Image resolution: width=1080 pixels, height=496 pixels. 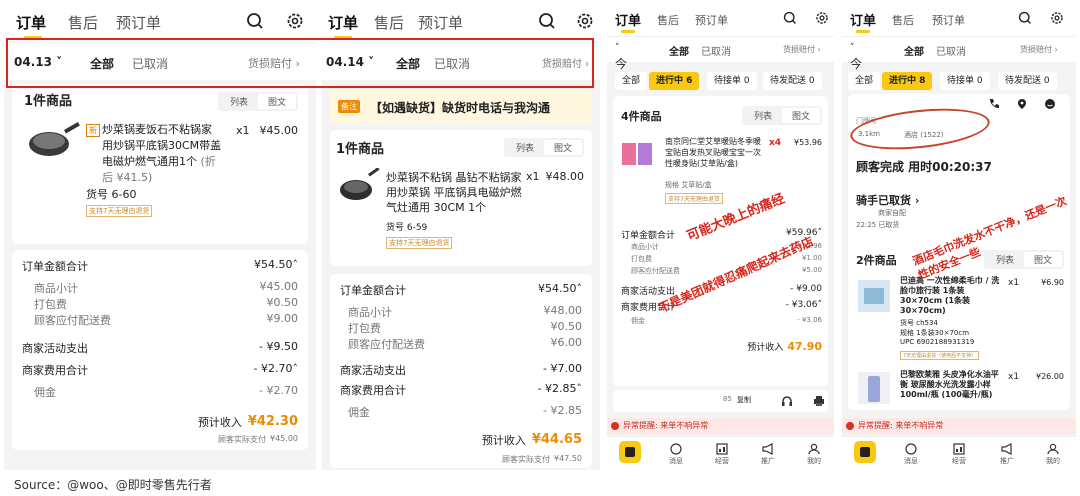 I want to click on goods-count: 1件商品, so click(x=48, y=101).